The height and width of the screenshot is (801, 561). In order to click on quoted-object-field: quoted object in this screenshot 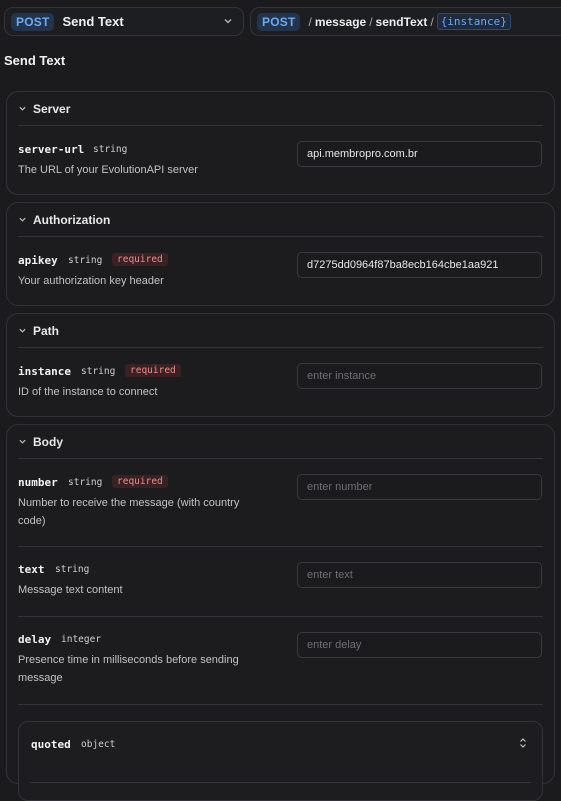, I will do `click(280, 761)`.